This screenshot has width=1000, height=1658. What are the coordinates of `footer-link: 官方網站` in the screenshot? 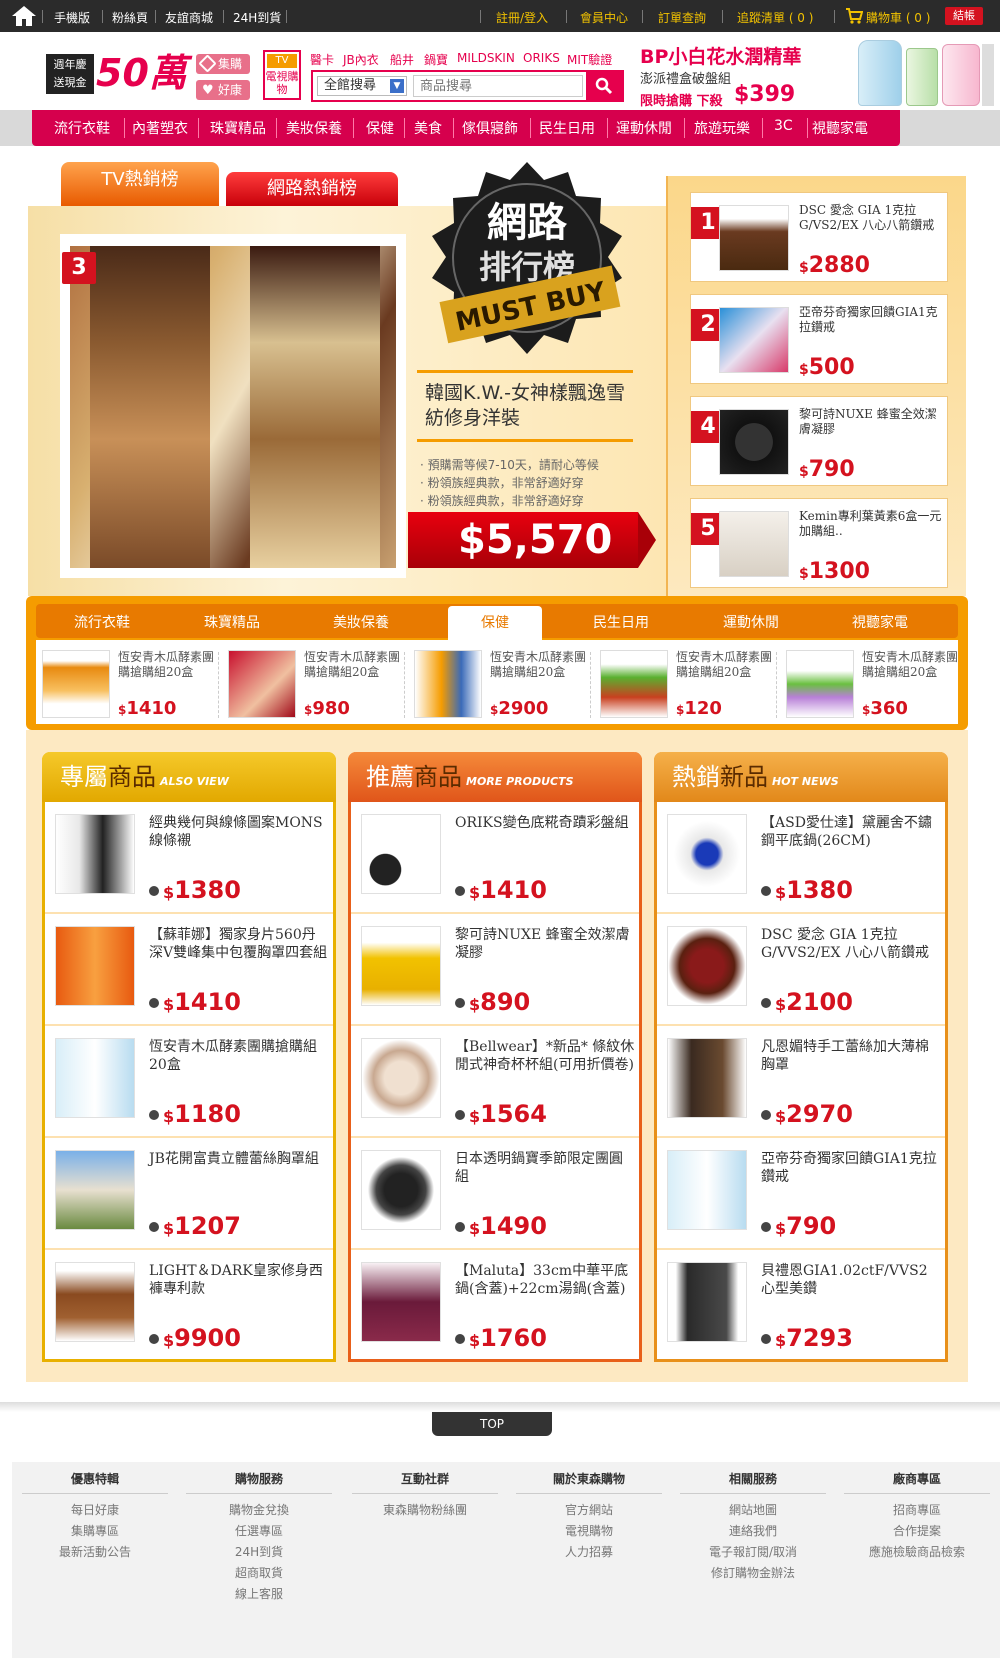 It's located at (589, 1510).